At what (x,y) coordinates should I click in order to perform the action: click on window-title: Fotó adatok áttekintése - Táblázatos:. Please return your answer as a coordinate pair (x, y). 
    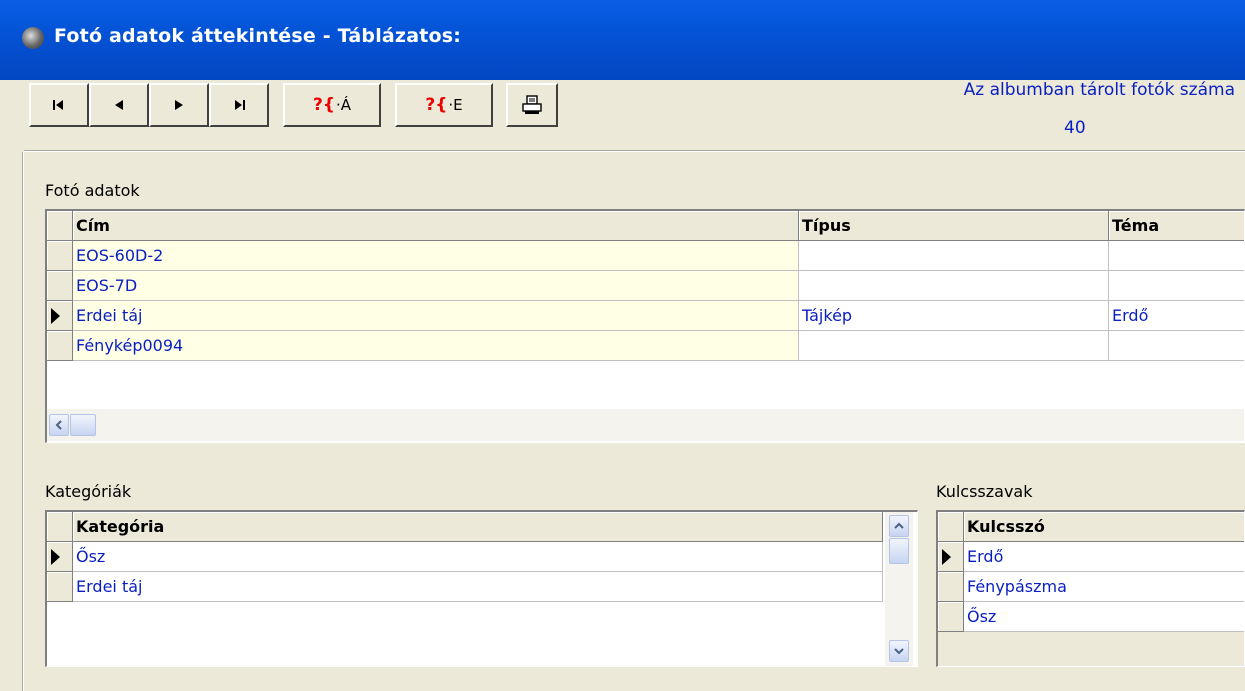
    Looking at the image, I should click on (258, 36).